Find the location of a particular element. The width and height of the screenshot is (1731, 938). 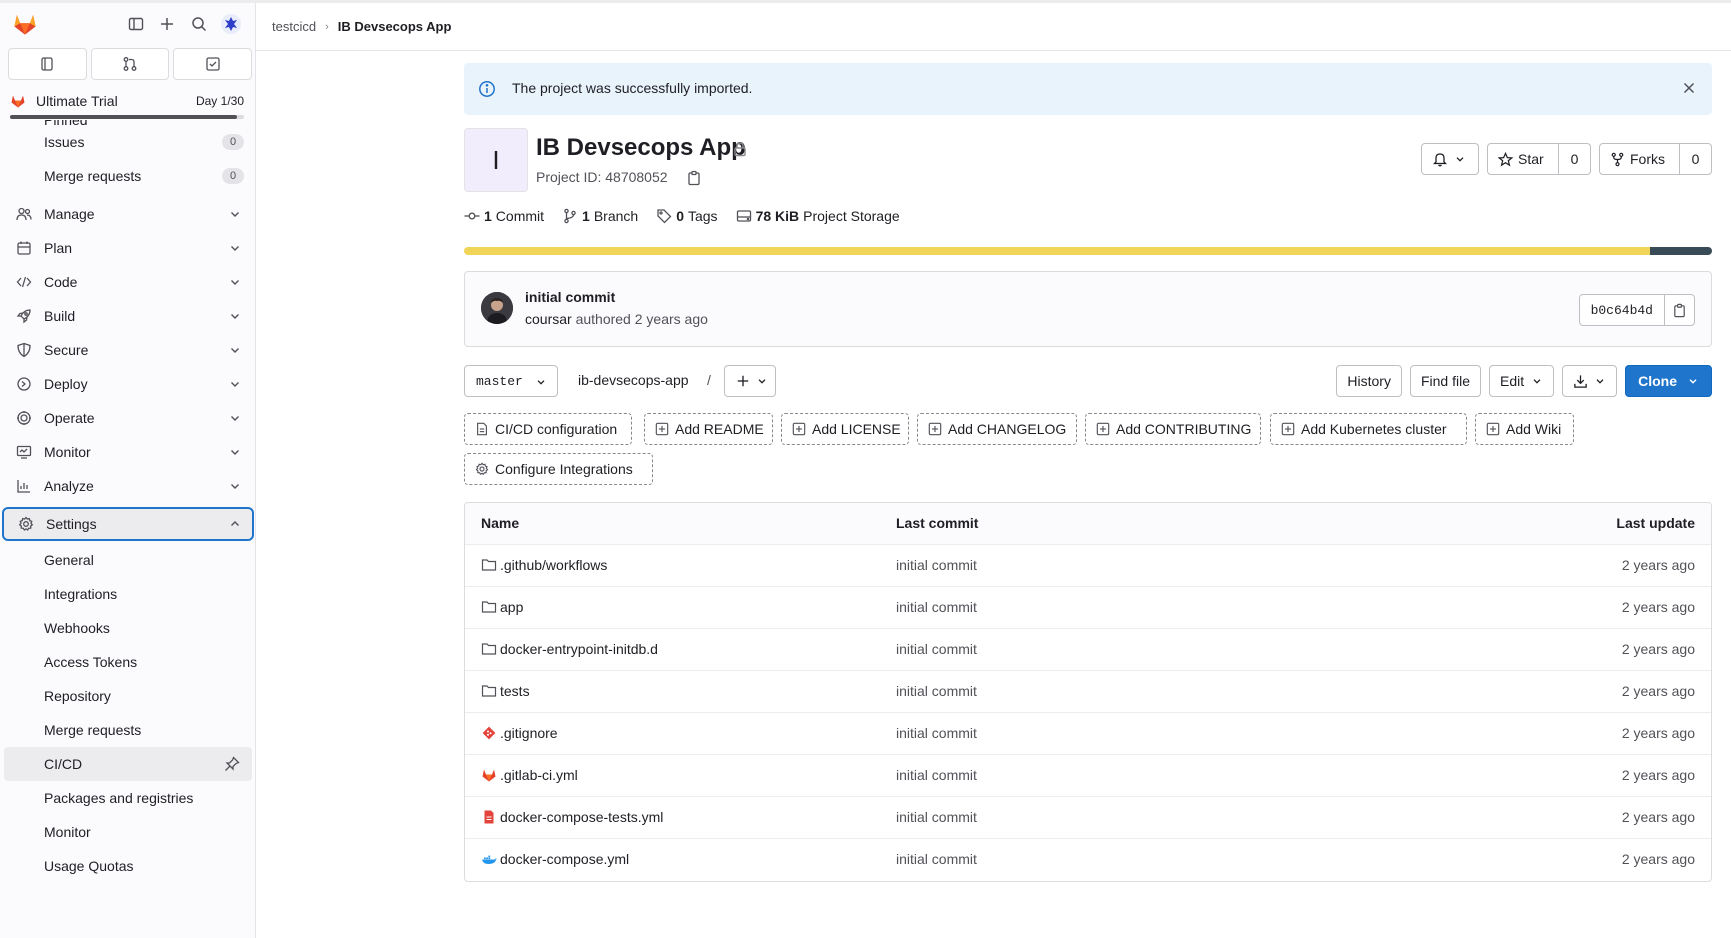

stat-tags: 0 Tags is located at coordinates (687, 216).